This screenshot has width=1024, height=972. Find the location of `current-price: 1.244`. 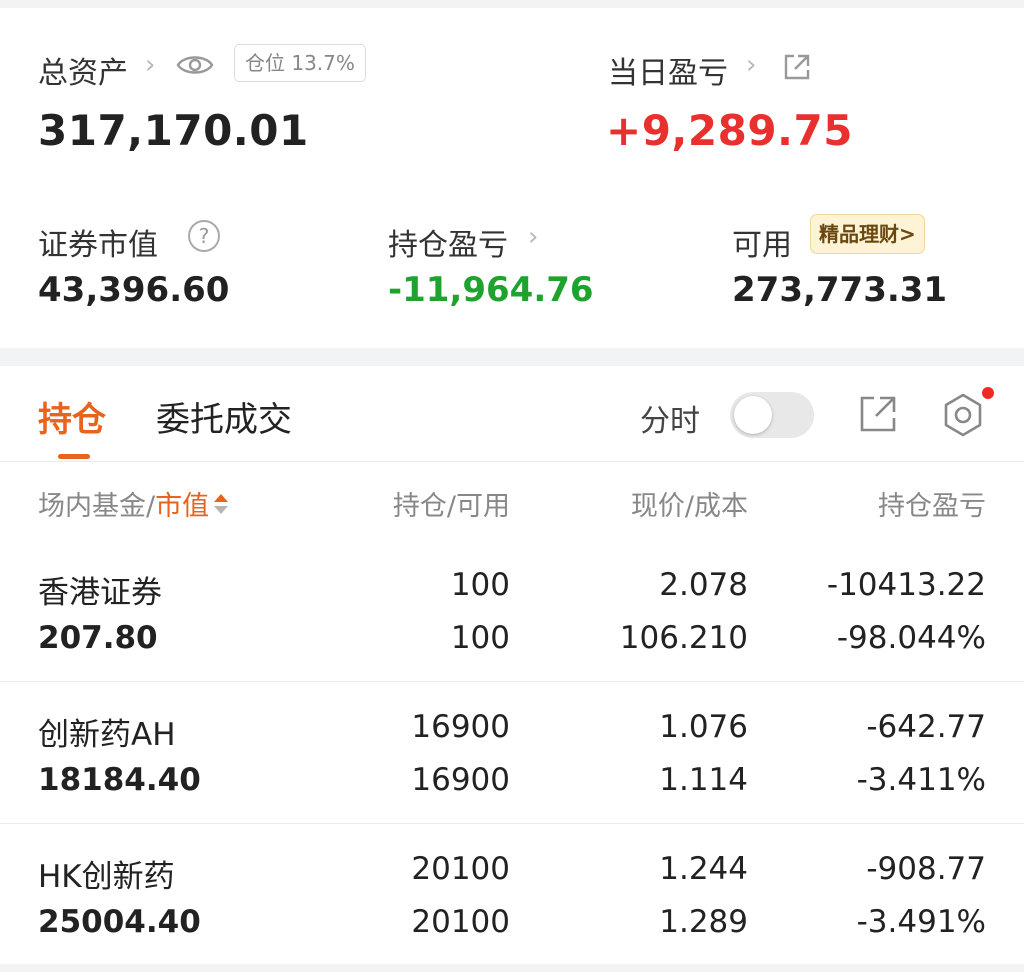

current-price: 1.244 is located at coordinates (703, 869).